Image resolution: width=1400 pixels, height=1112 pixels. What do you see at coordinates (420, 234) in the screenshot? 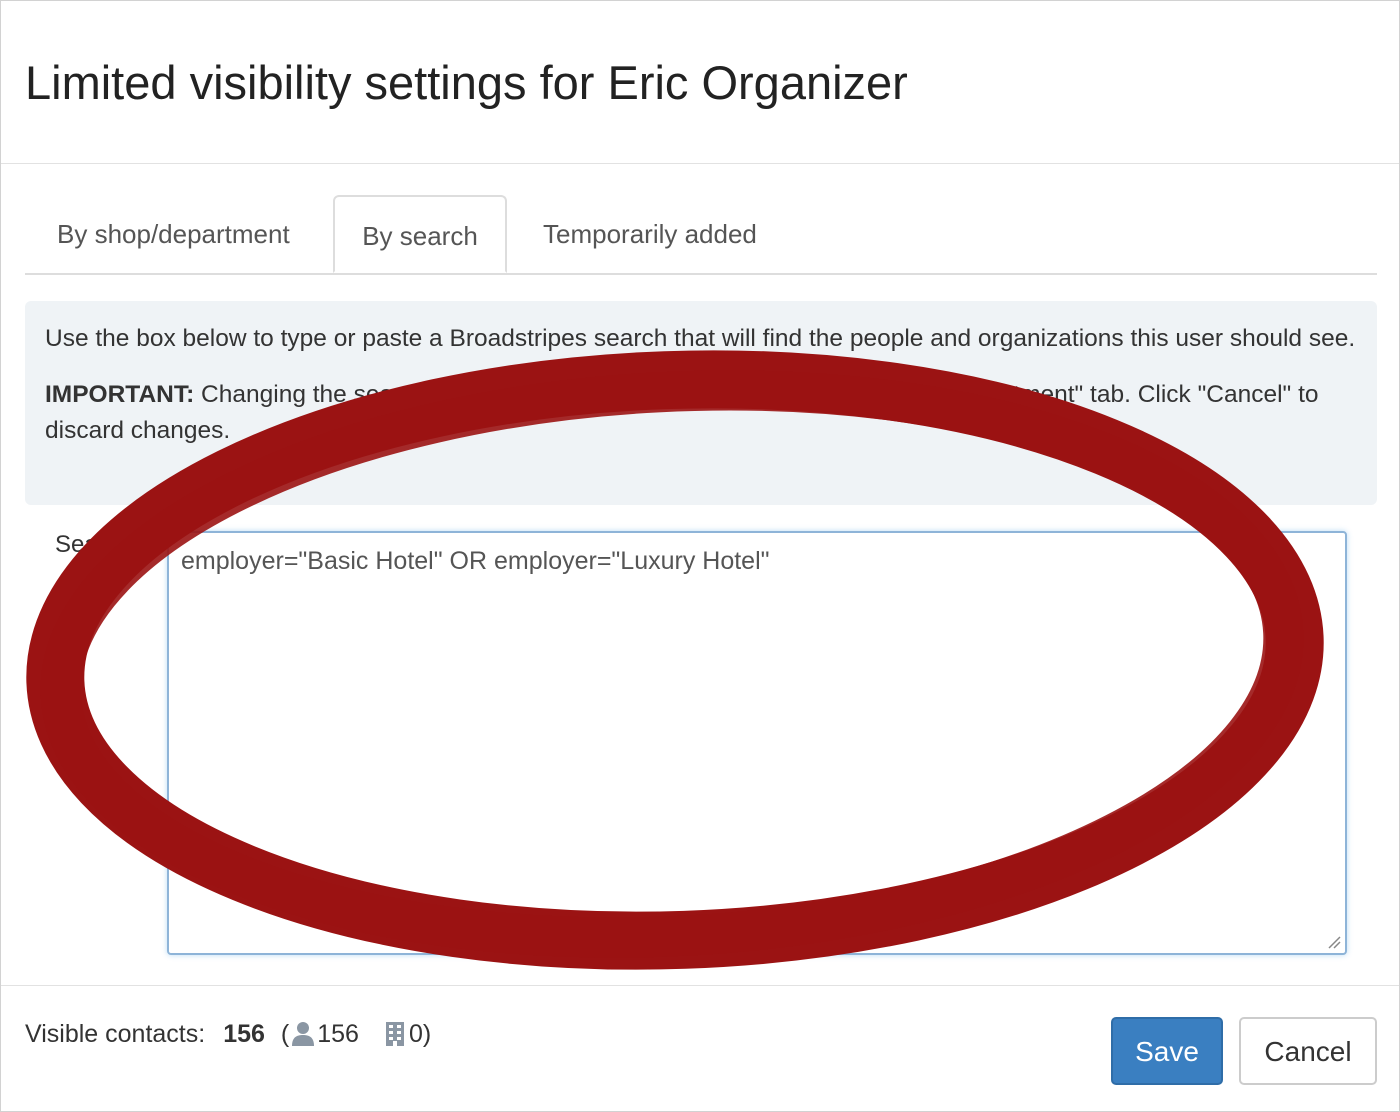
I see `tab-by-search: By search` at bounding box center [420, 234].